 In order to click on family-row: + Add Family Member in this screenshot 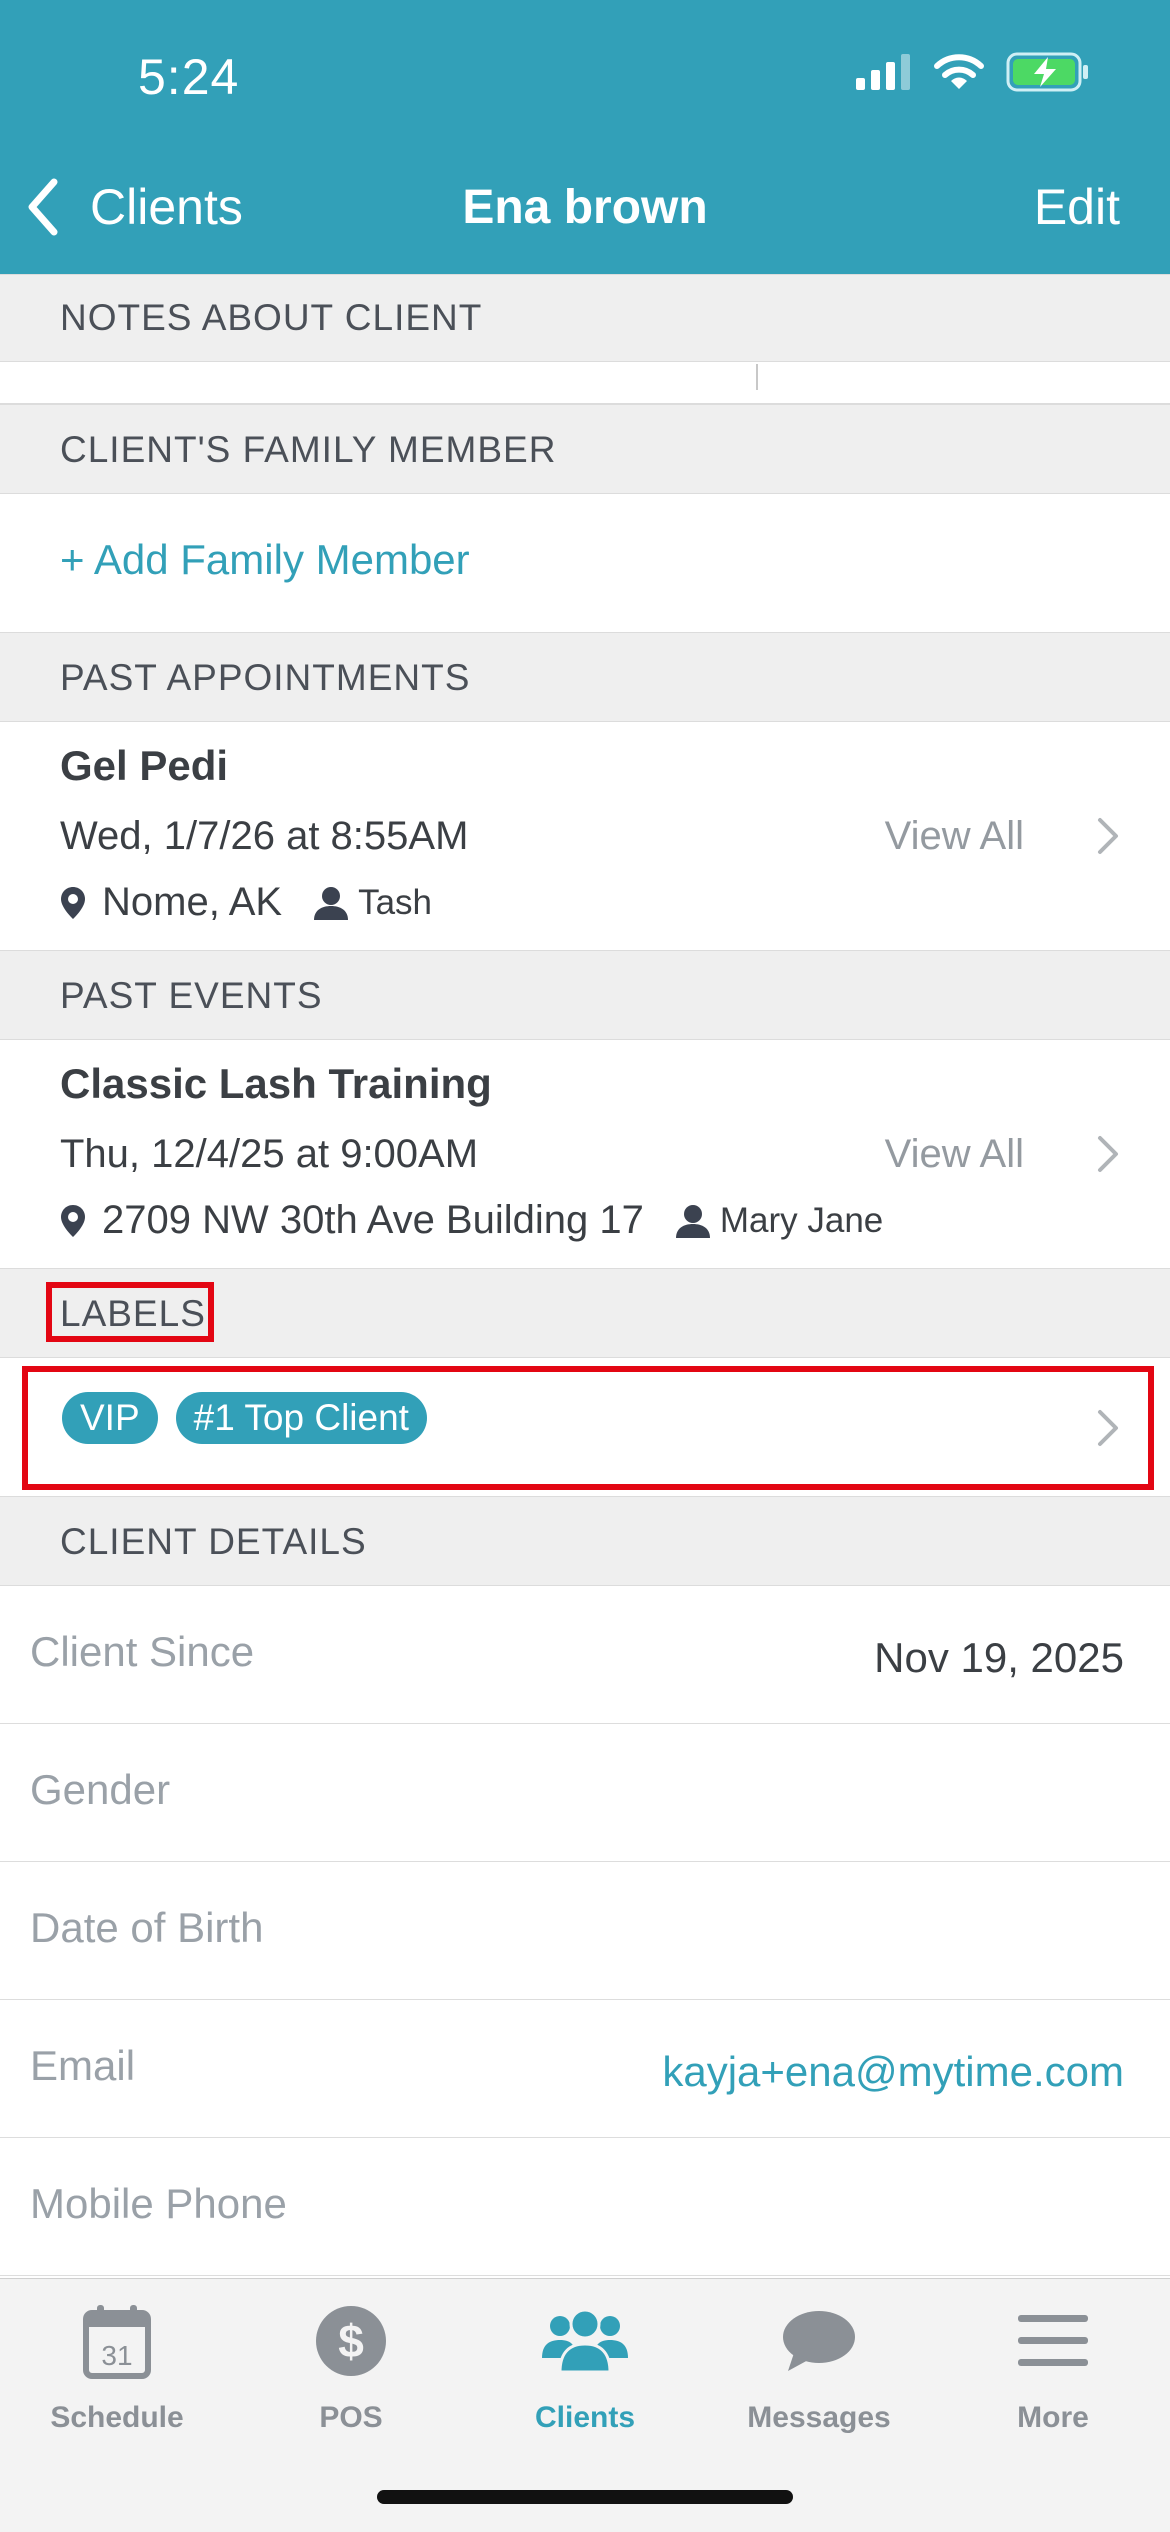, I will do `click(585, 563)`.